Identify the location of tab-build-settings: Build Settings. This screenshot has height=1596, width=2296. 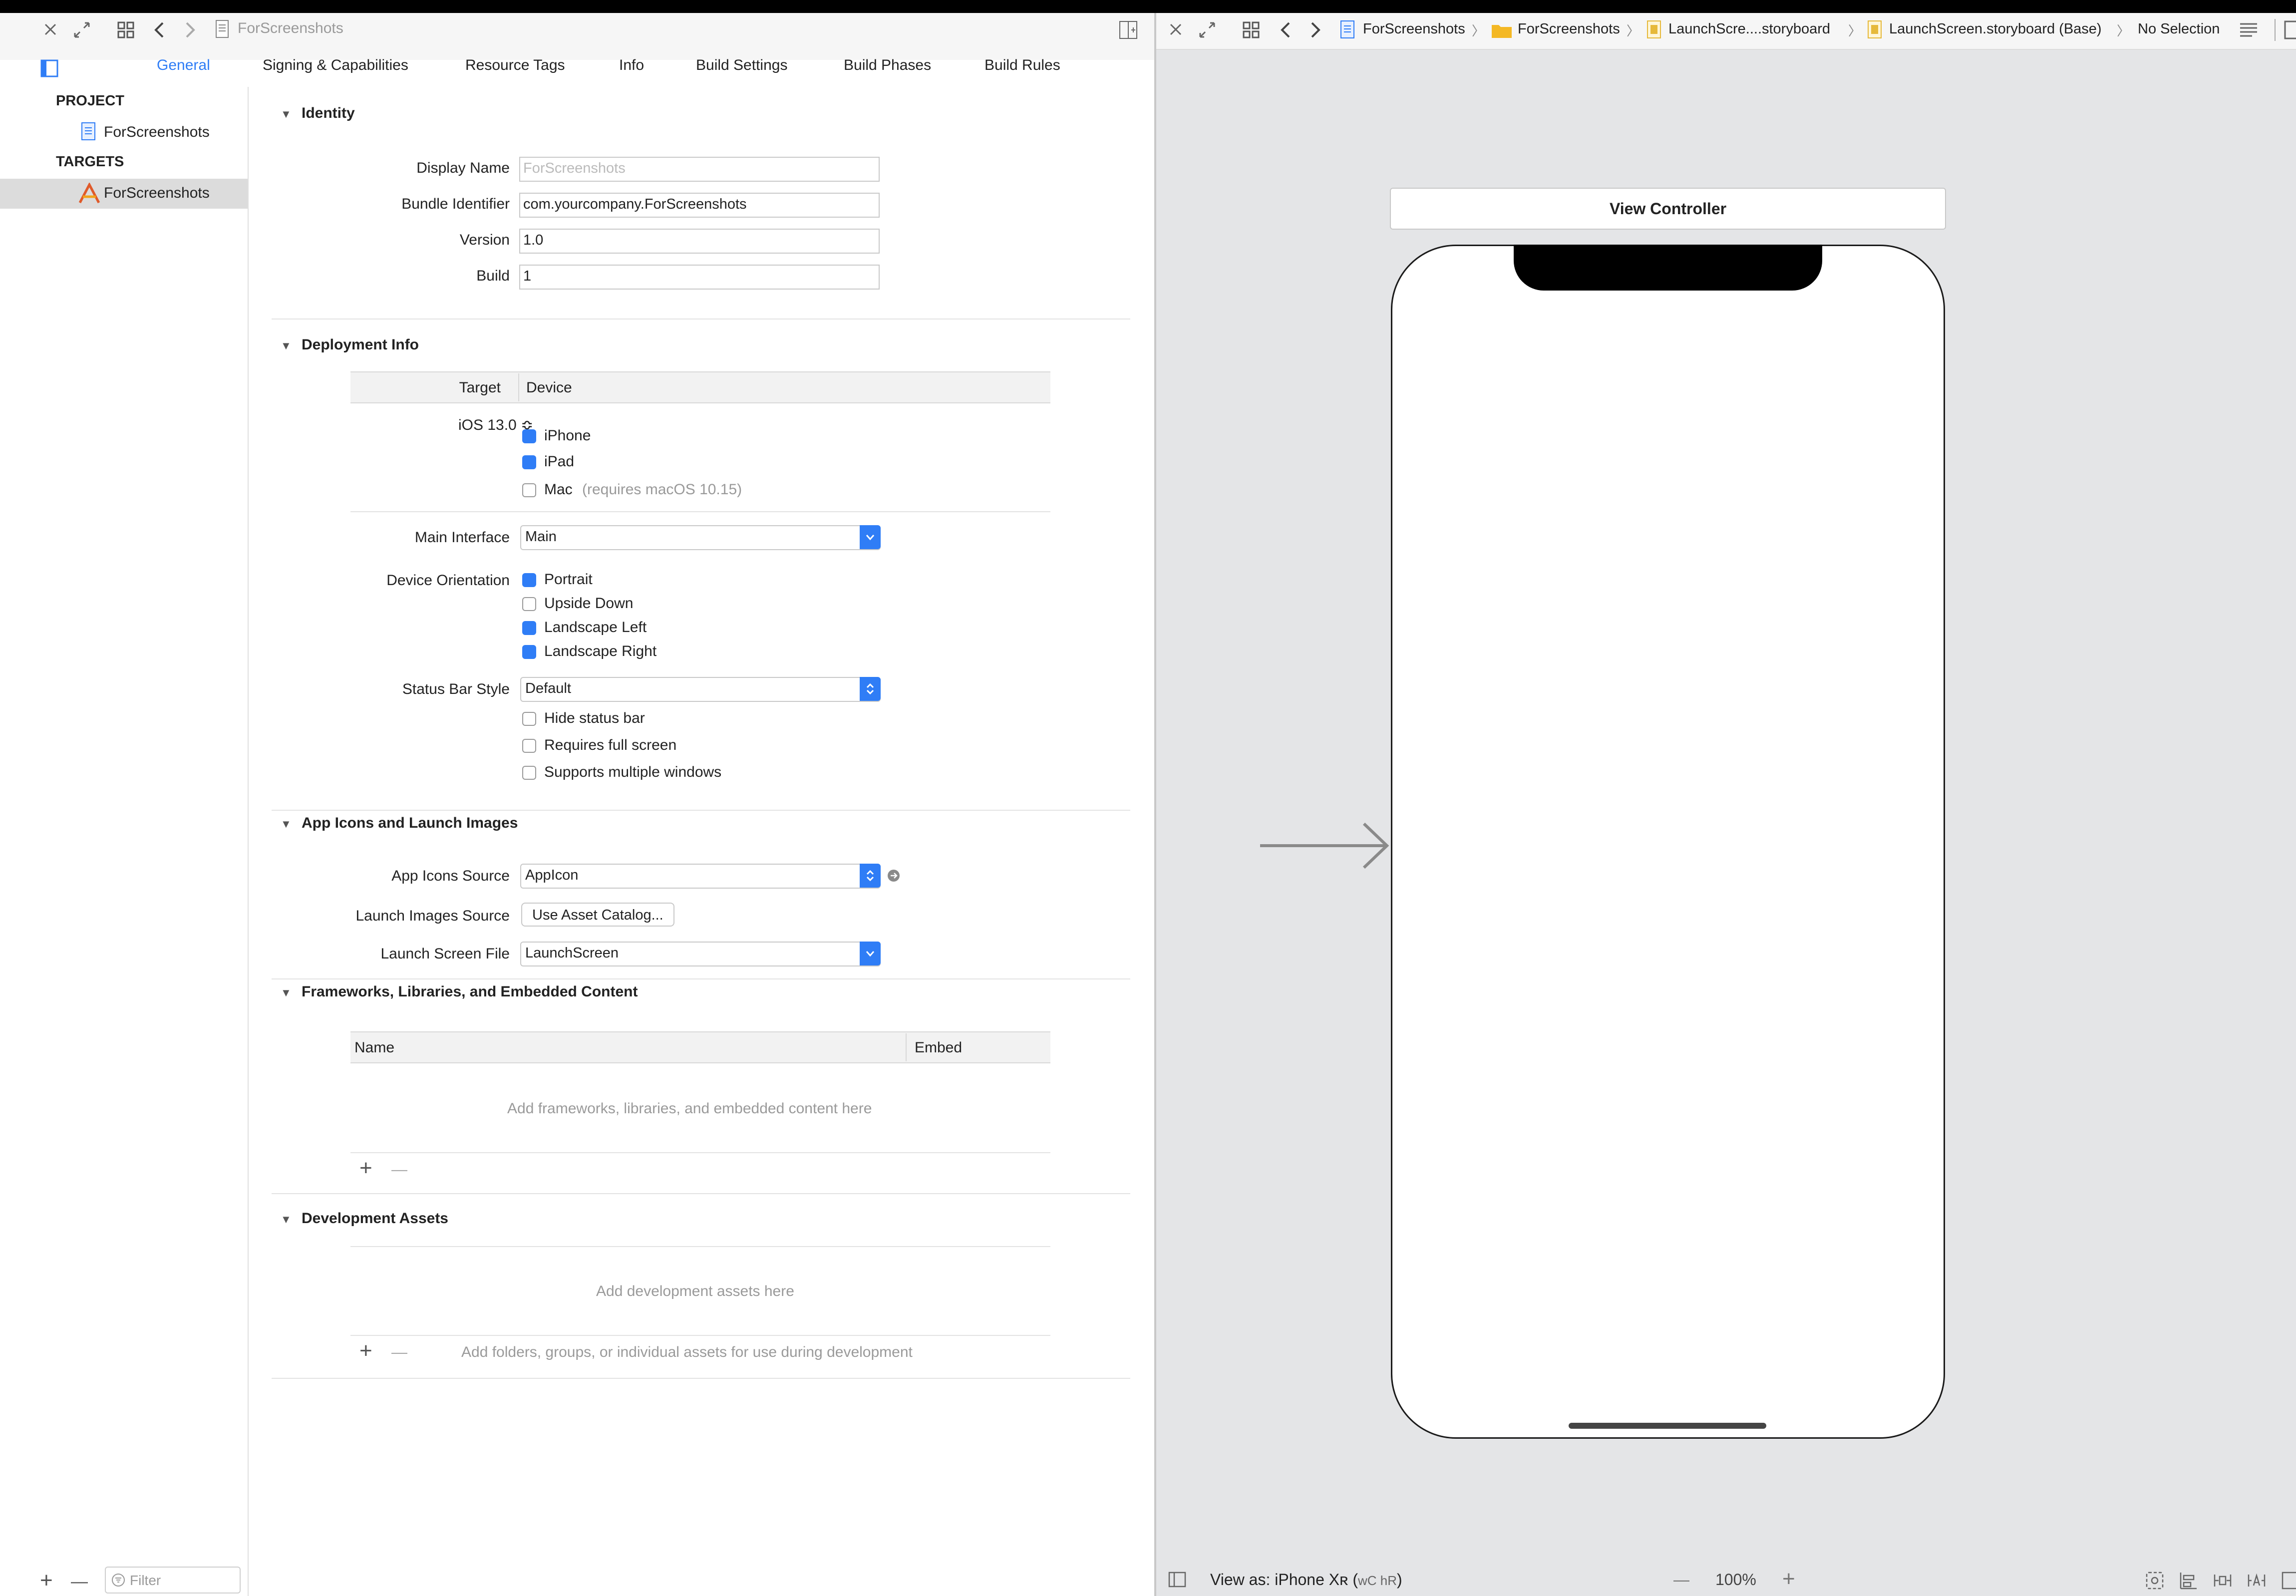
(741, 65).